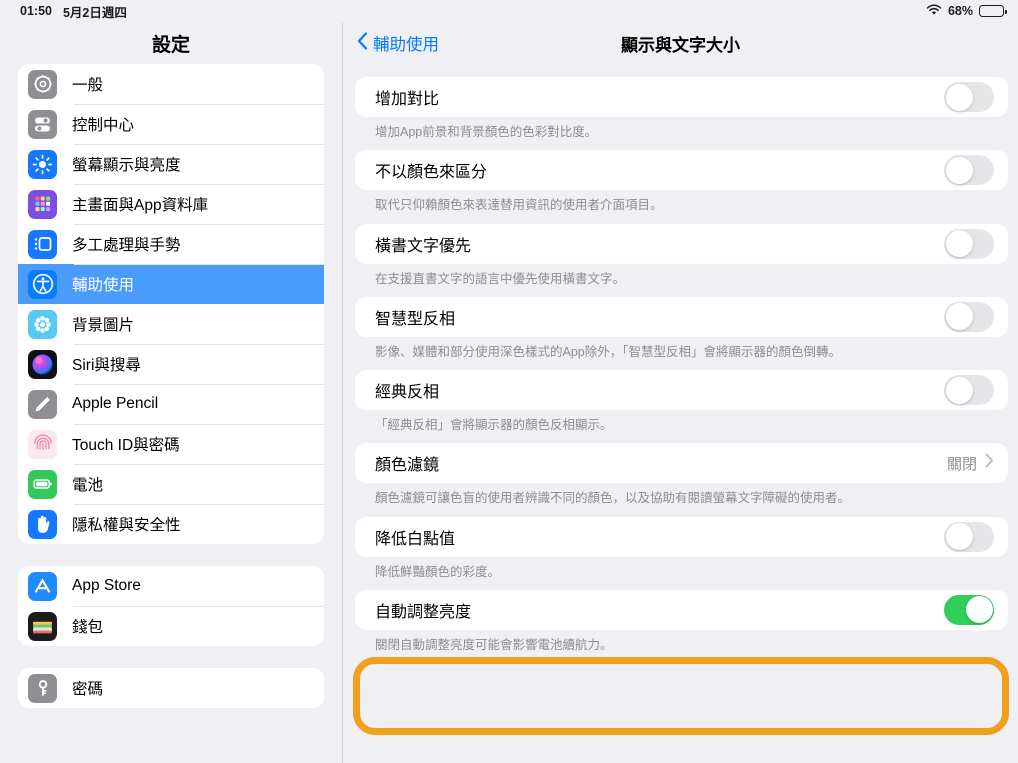  I want to click on settings-row-title: 降低白點值, so click(415, 539).